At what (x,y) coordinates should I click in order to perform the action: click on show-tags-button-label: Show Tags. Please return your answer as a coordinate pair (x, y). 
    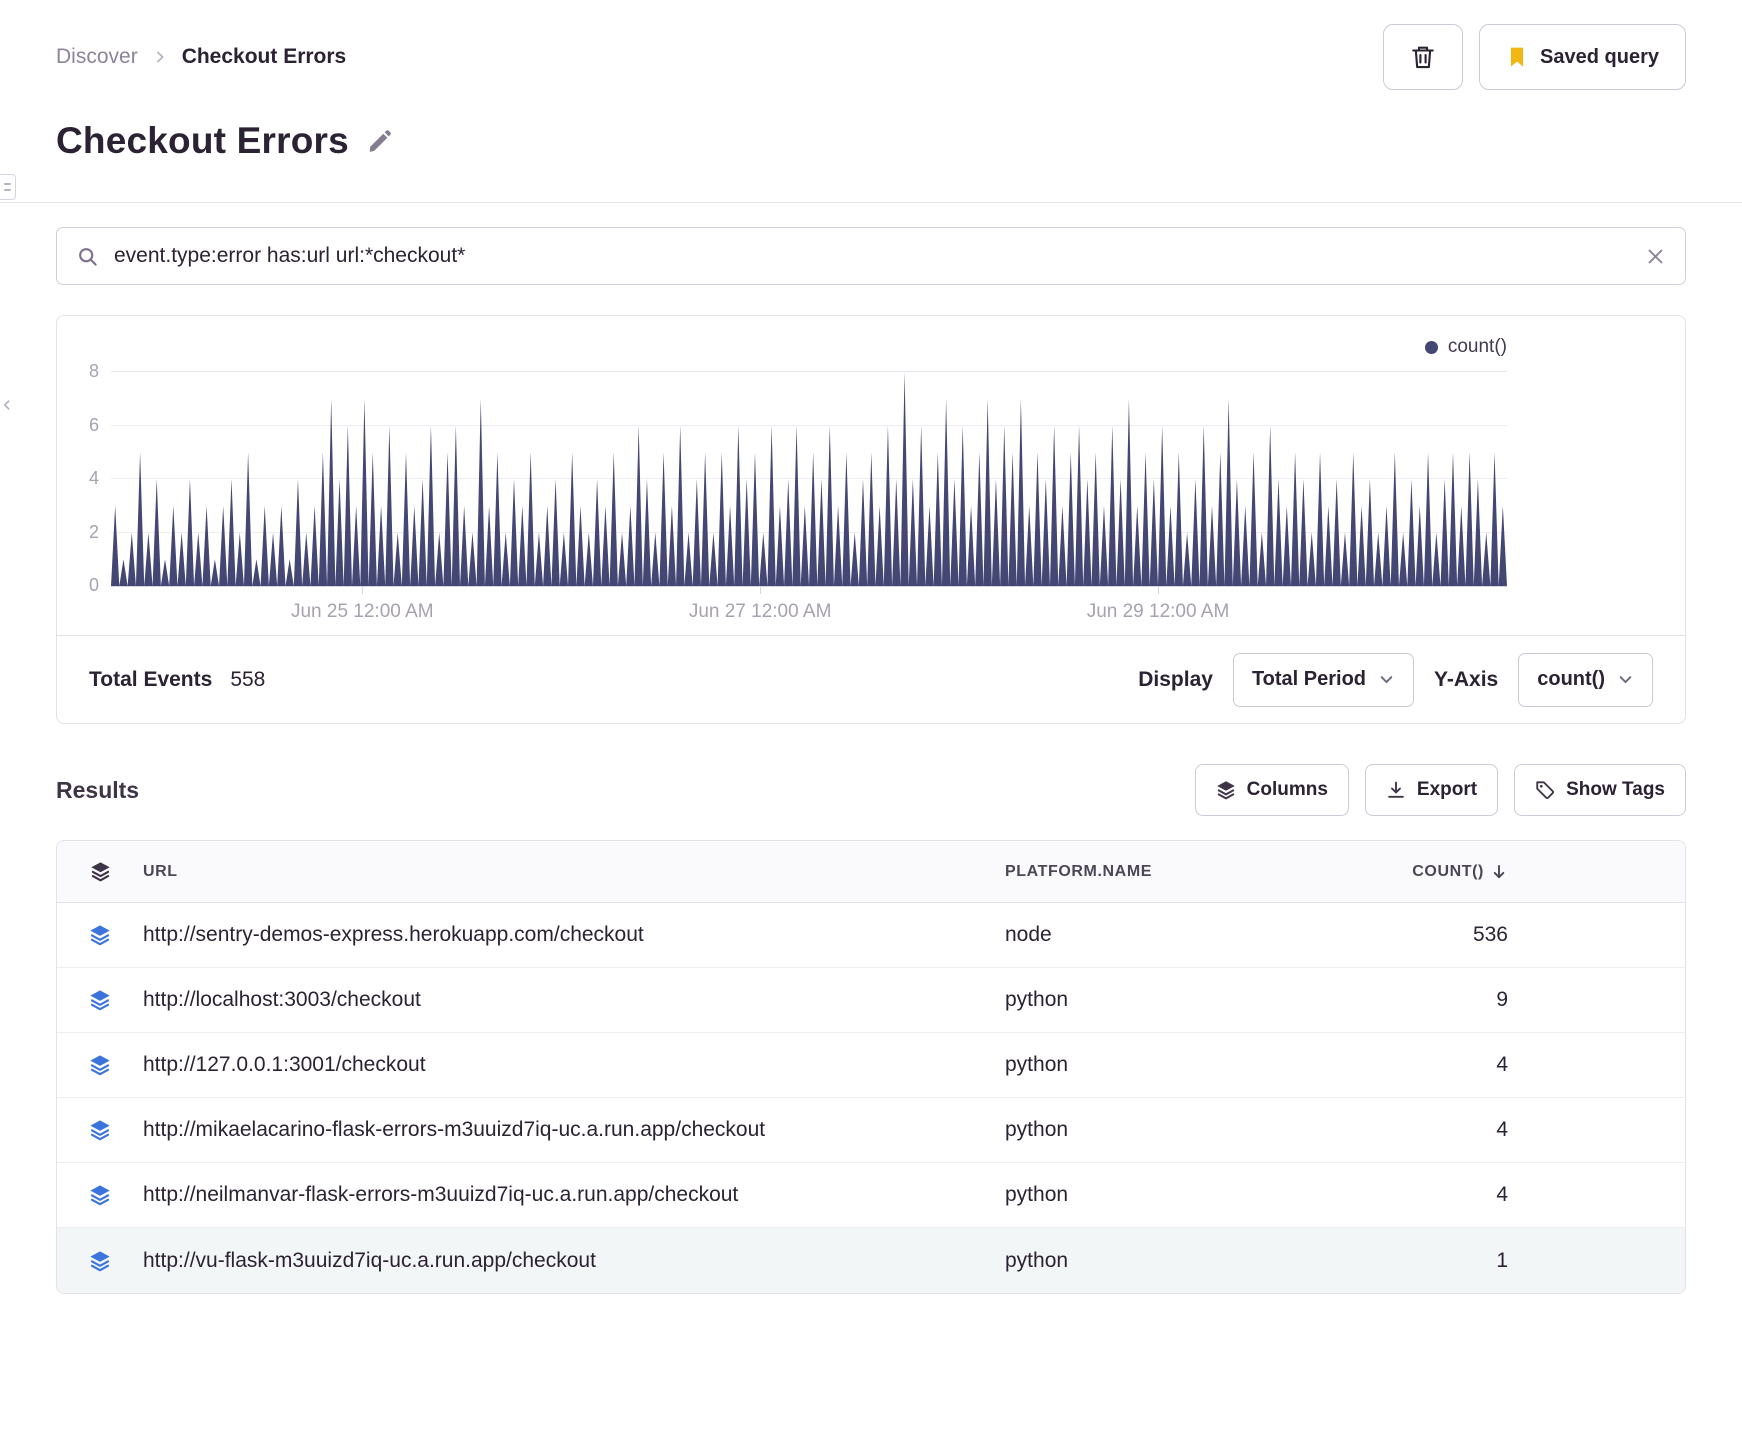
    Looking at the image, I should click on (1615, 789).